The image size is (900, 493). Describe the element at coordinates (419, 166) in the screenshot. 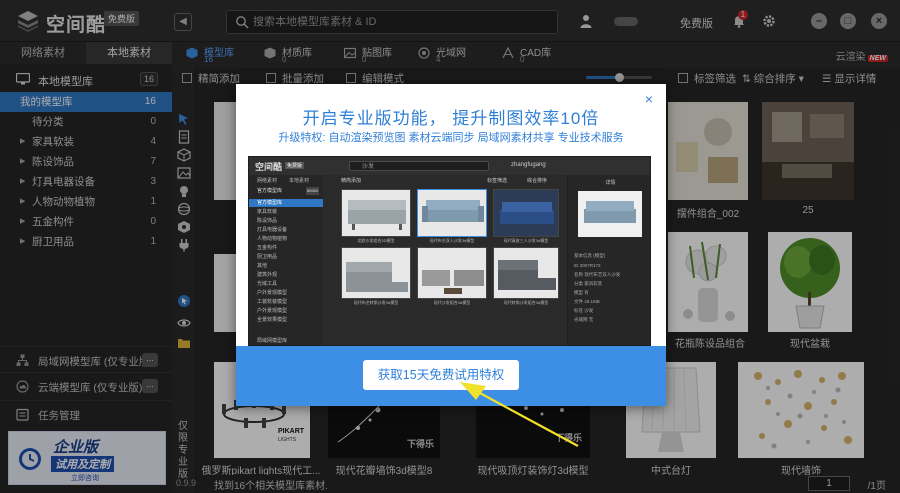

I see `preview-search: 沙发` at that location.